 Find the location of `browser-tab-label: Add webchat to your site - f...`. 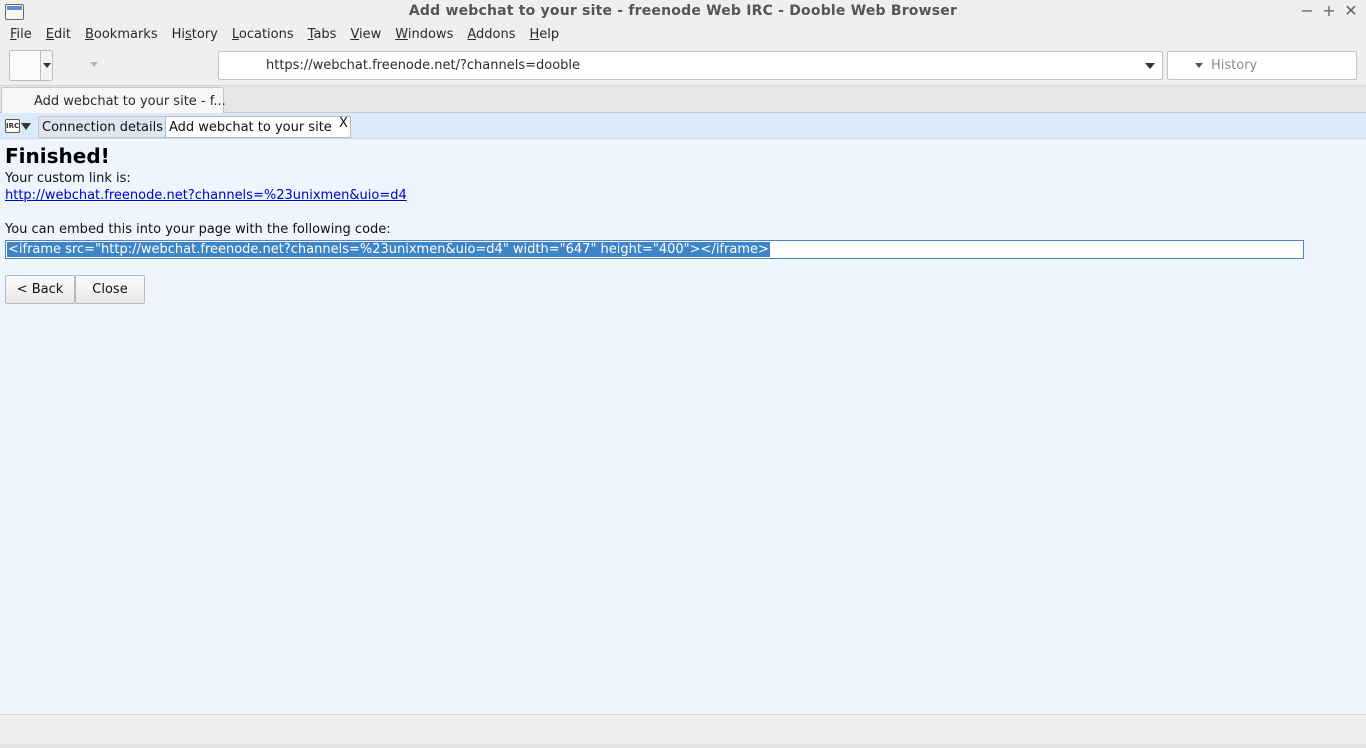

browser-tab-label: Add webchat to your site - f... is located at coordinates (130, 101).